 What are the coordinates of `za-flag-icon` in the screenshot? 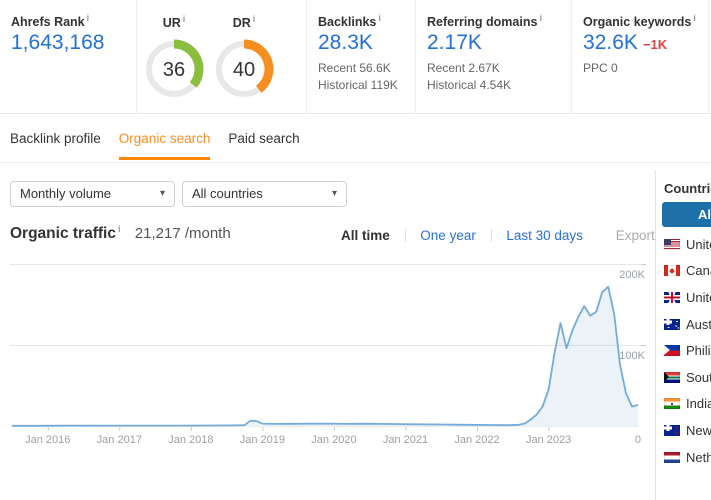 It's located at (672, 377).